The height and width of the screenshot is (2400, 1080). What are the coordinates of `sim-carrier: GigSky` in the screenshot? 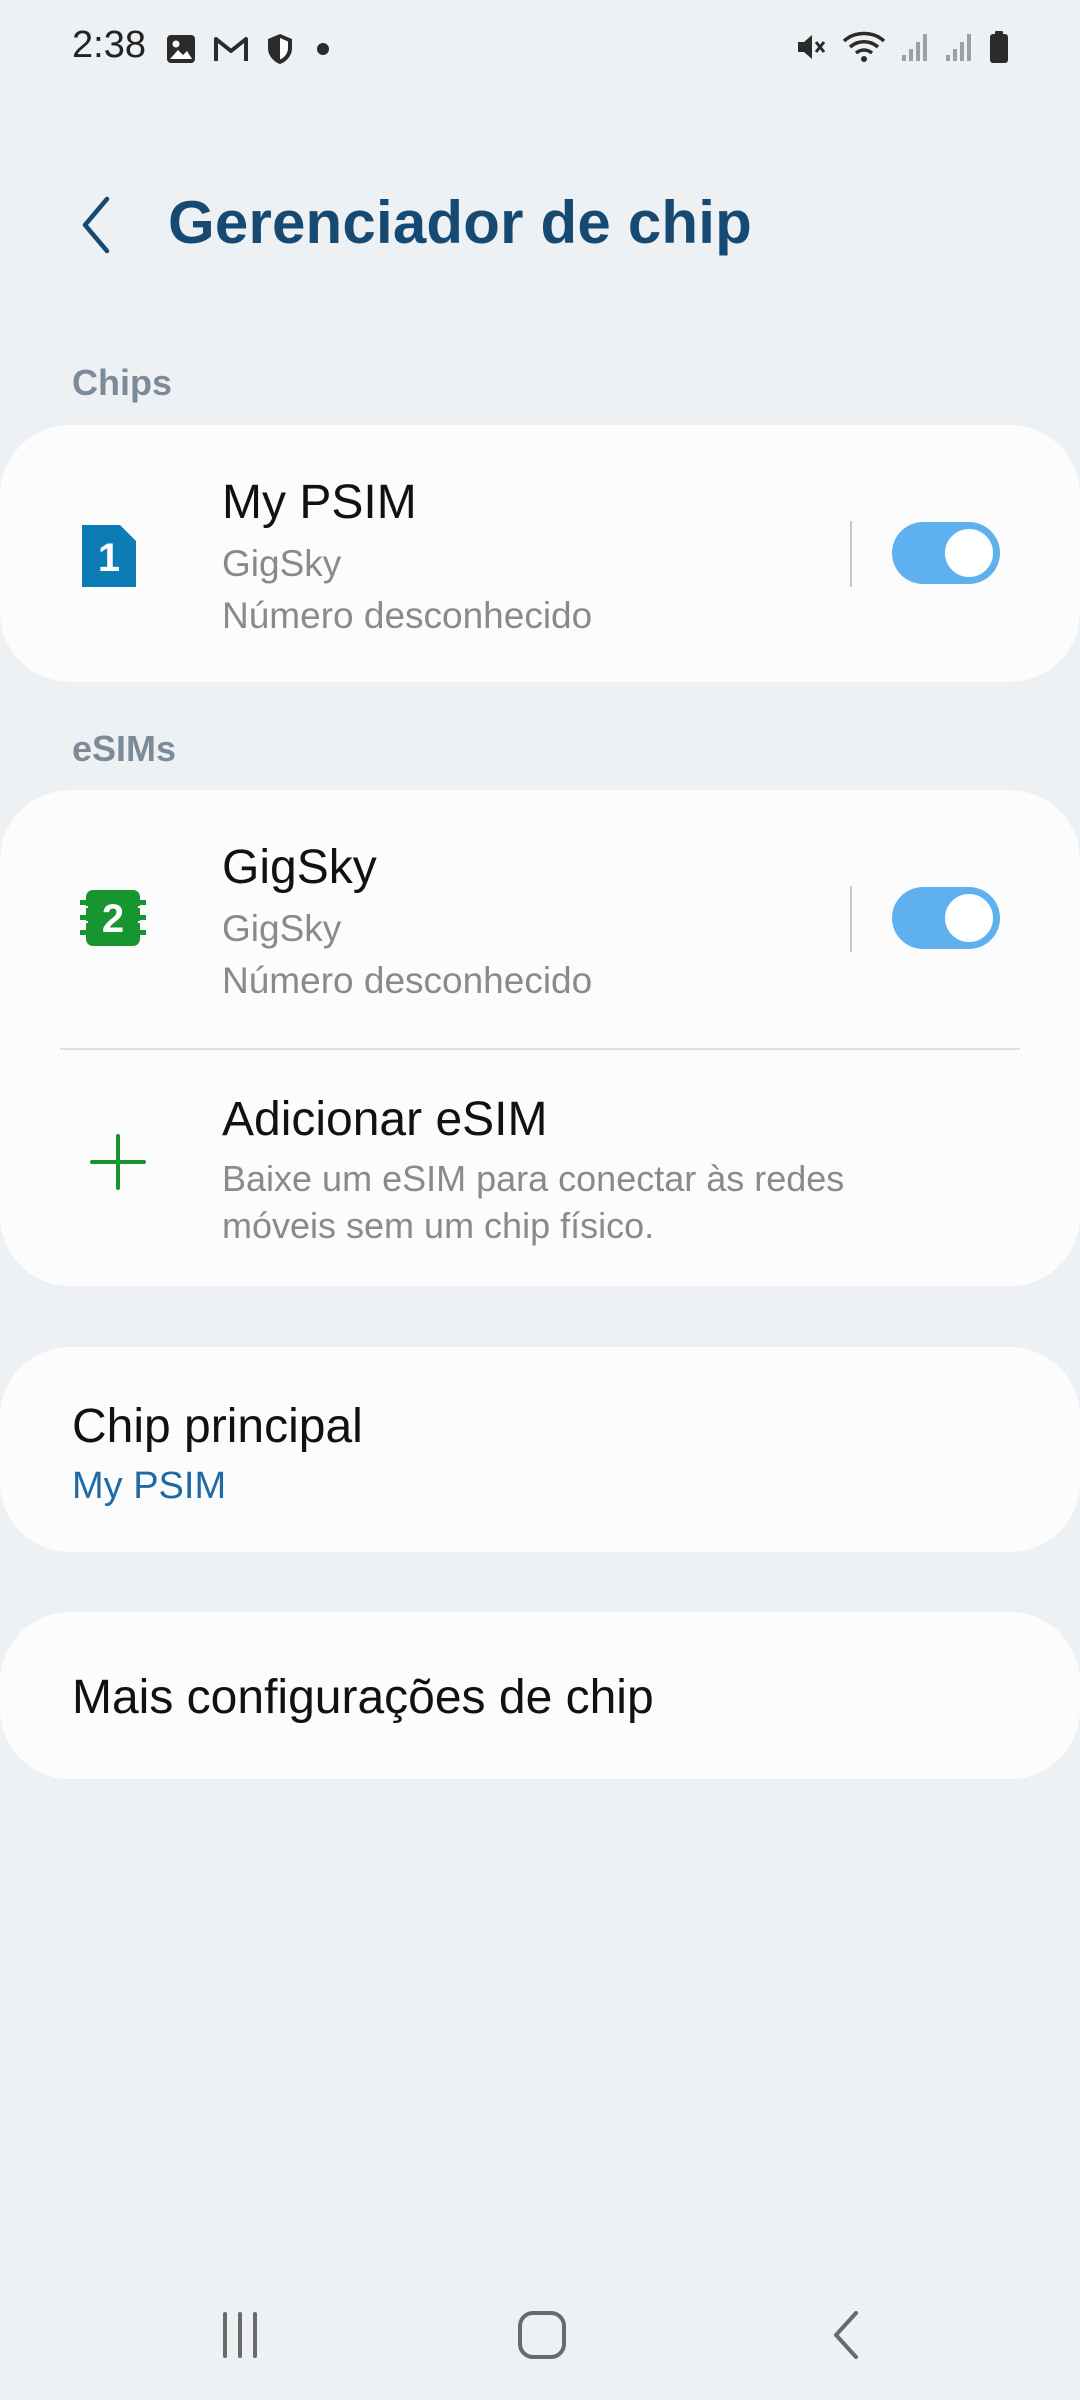 It's located at (282, 563).